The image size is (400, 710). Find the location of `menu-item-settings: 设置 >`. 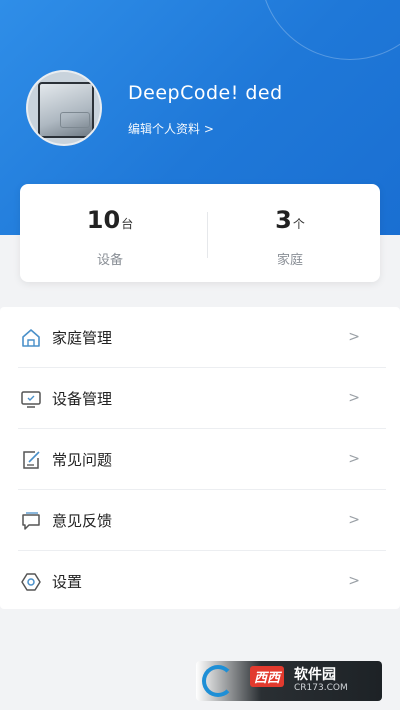

menu-item-settings: 设置 > is located at coordinates (200, 581).